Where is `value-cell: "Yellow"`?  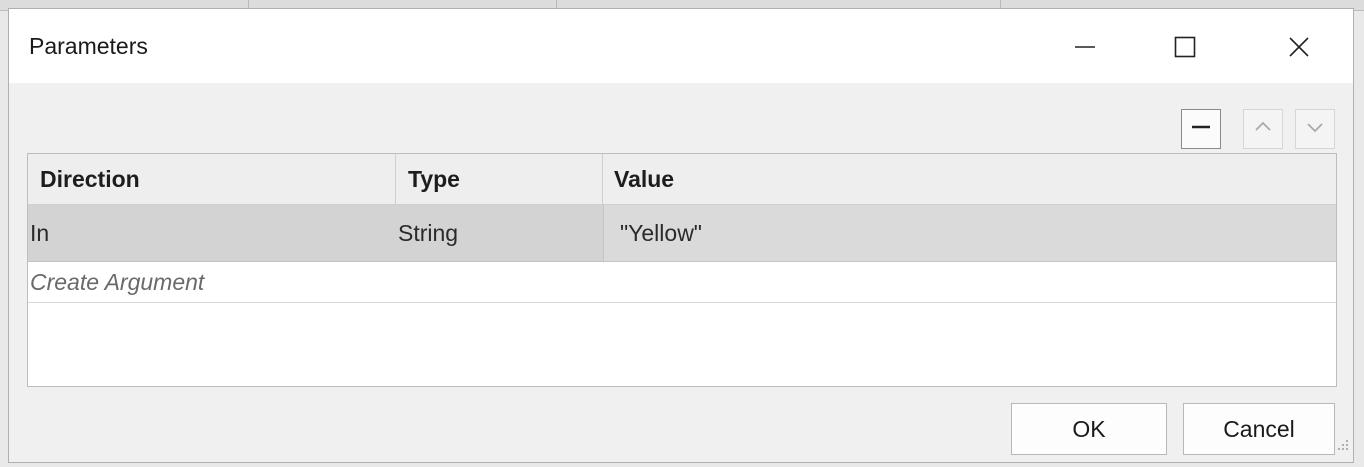
value-cell: "Yellow" is located at coordinates (970, 233).